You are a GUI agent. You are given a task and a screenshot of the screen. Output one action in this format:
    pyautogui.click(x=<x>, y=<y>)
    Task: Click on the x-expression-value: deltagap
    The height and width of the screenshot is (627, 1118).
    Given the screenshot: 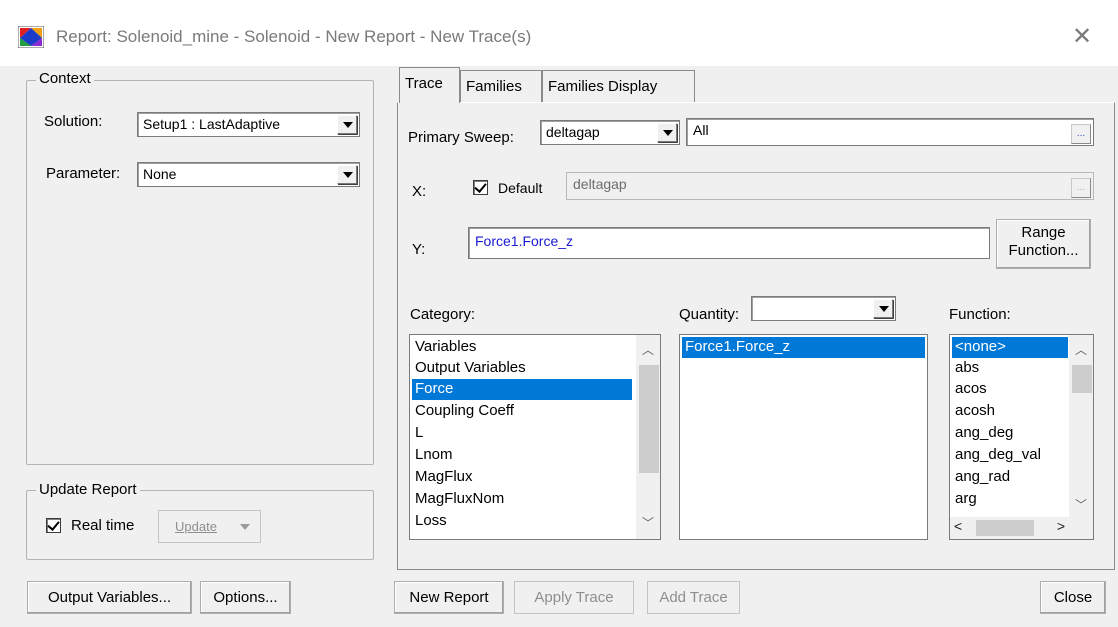 What is the action you would take?
    pyautogui.click(x=600, y=184)
    